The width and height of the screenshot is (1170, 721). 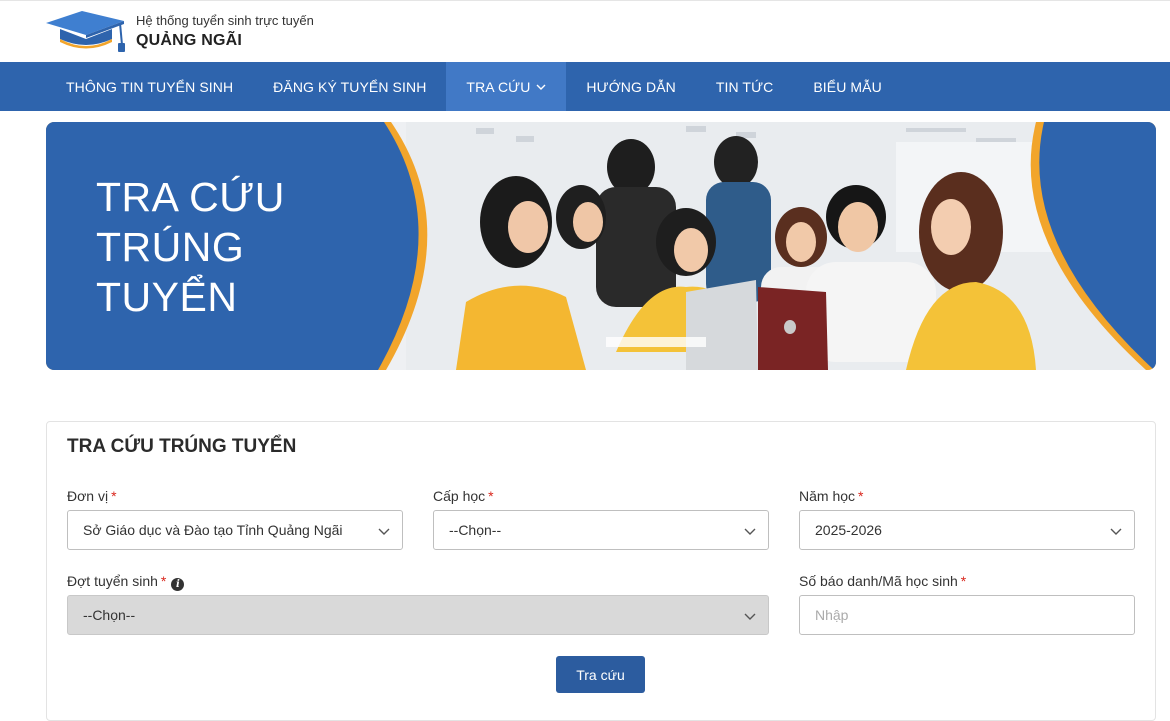 I want to click on dot-tuyen-sinh-select: --Chọn--, so click(x=418, y=615).